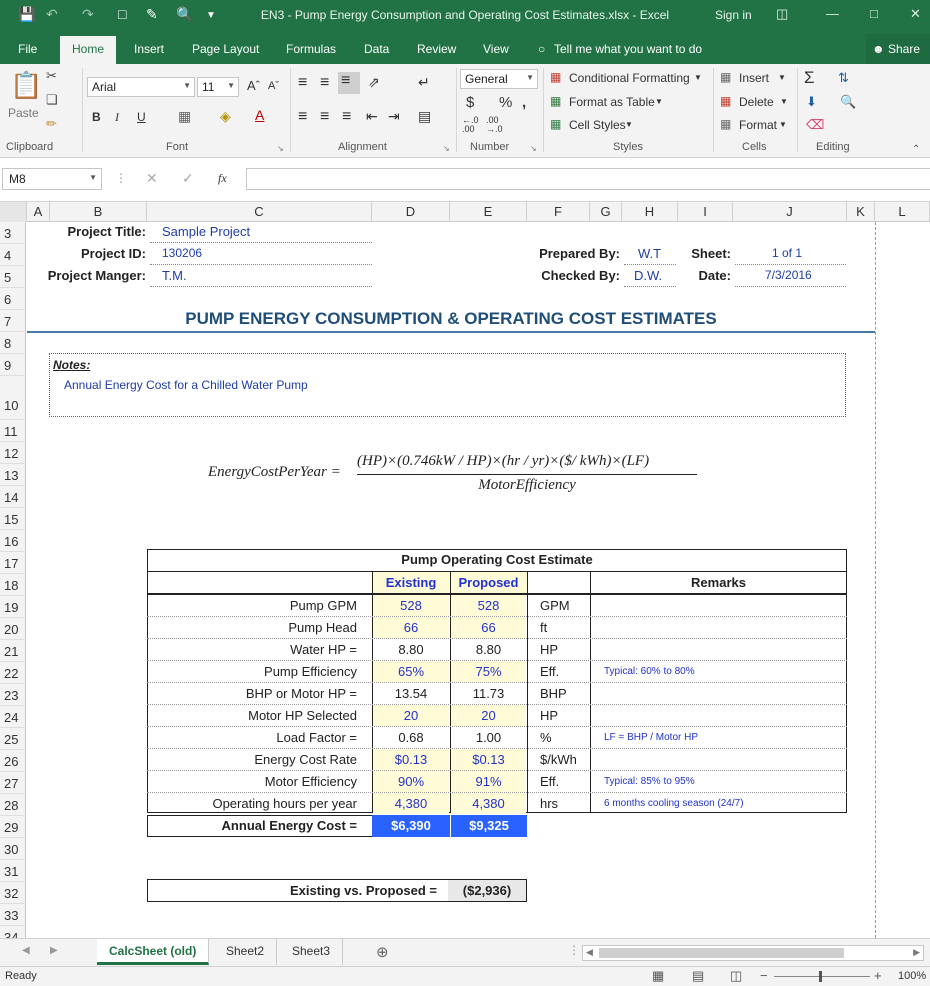 This screenshot has height=986, width=930. What do you see at coordinates (411, 803) in the screenshot?
I see `existing-value: 4,380` at bounding box center [411, 803].